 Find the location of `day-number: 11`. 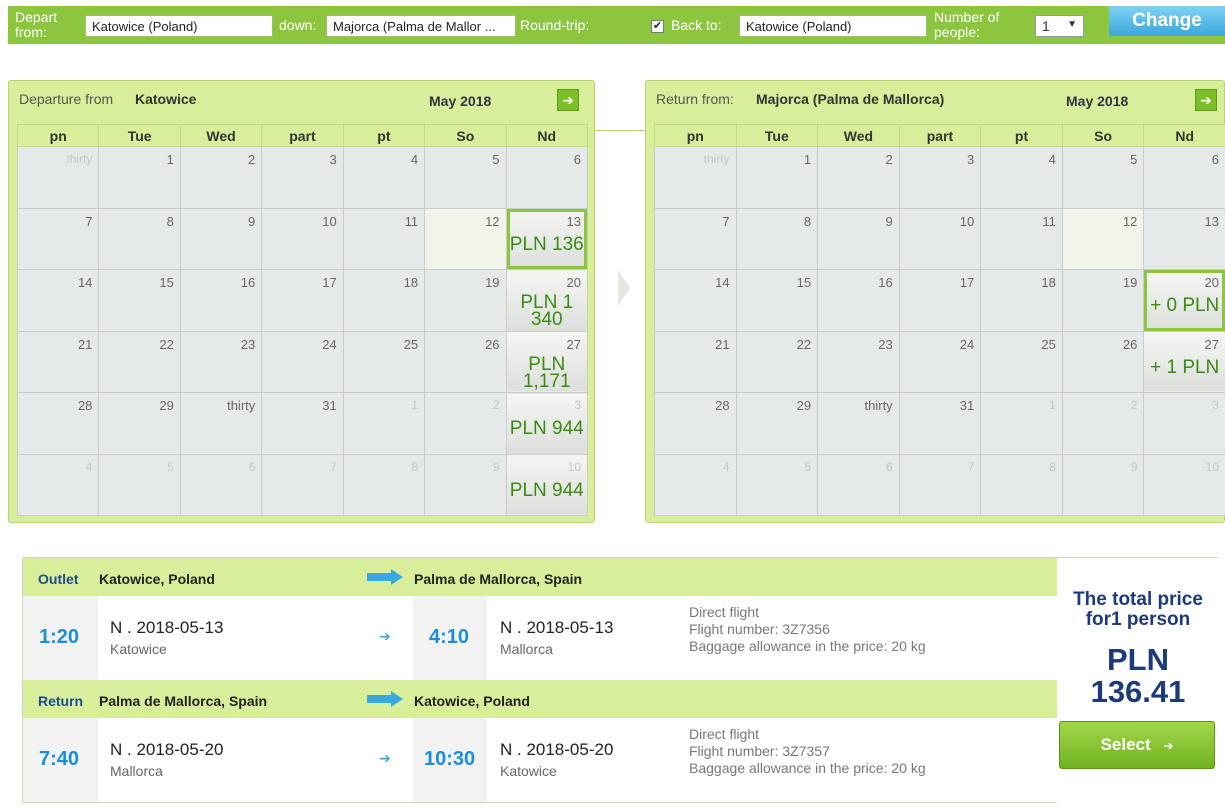

day-number: 11 is located at coordinates (411, 221).